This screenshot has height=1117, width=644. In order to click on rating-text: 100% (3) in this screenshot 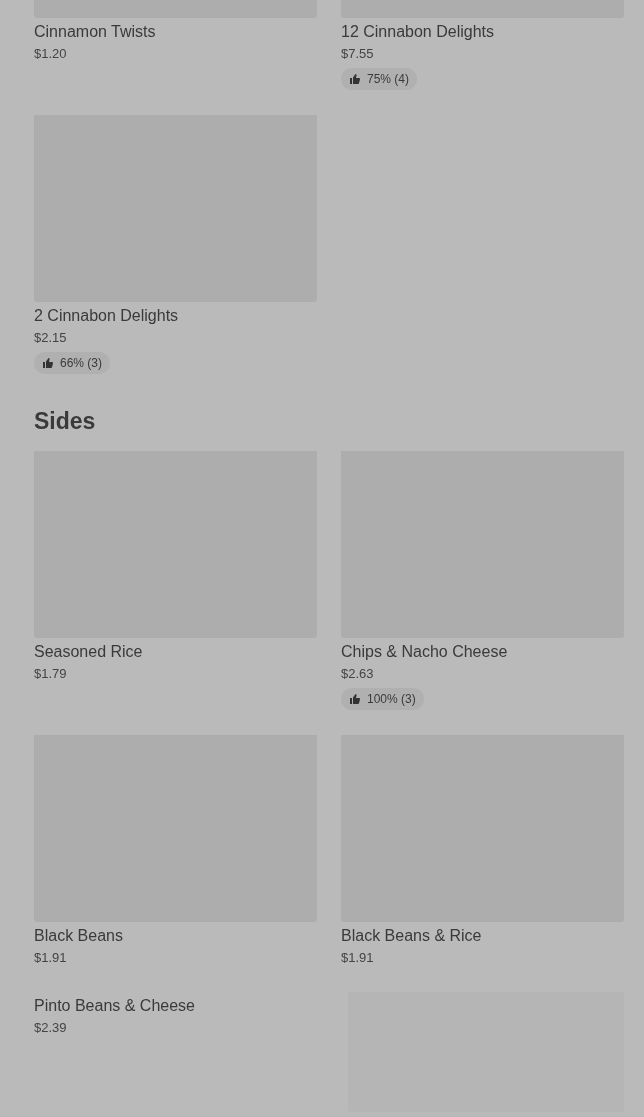, I will do `click(391, 699)`.